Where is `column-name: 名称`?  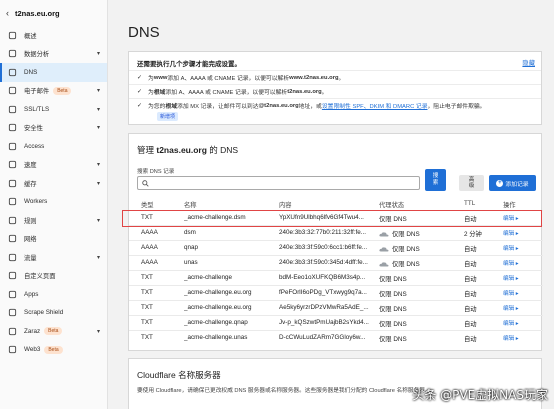 column-name: 名称 is located at coordinates (230, 204).